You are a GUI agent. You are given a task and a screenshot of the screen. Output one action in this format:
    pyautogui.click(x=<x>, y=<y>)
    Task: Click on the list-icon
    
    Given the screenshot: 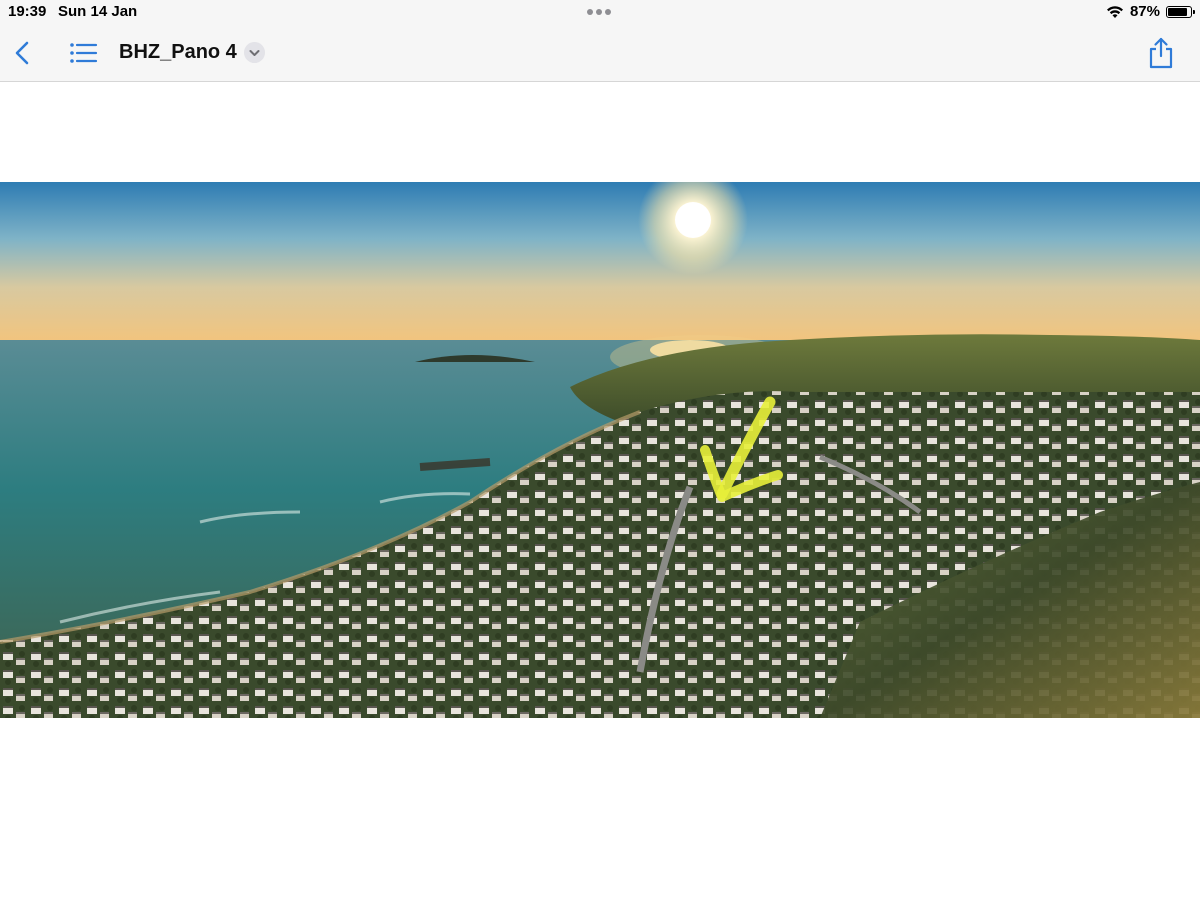 What is the action you would take?
    pyautogui.click(x=83, y=53)
    